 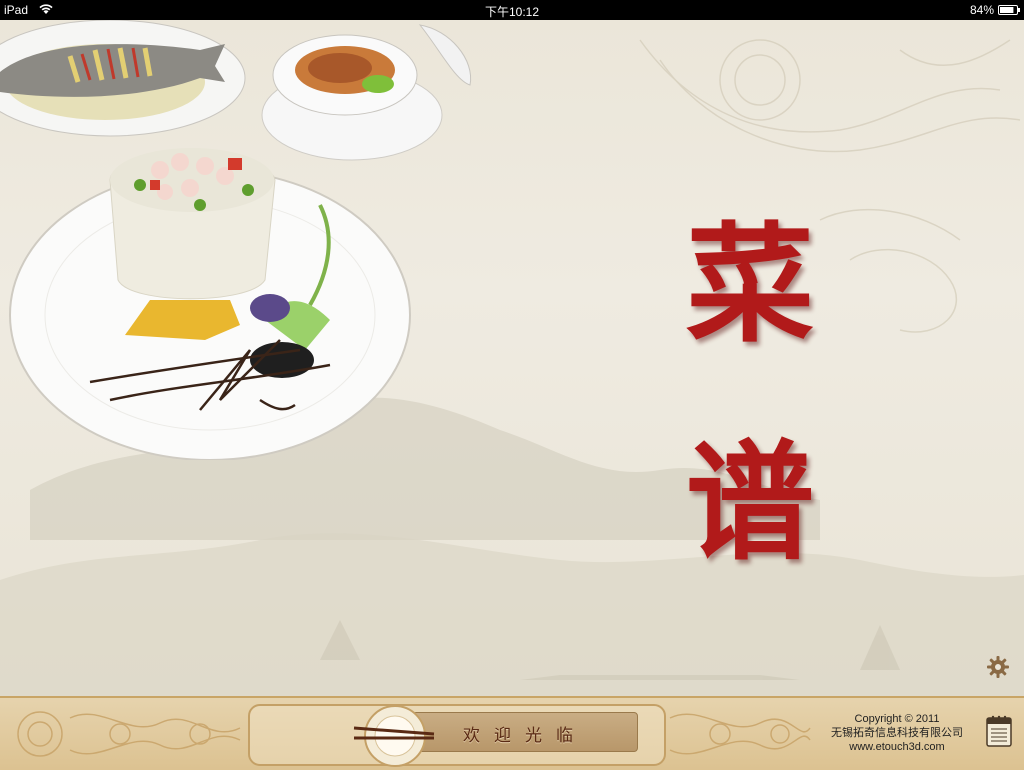 What do you see at coordinates (999, 731) in the screenshot?
I see `notepad-icon` at bounding box center [999, 731].